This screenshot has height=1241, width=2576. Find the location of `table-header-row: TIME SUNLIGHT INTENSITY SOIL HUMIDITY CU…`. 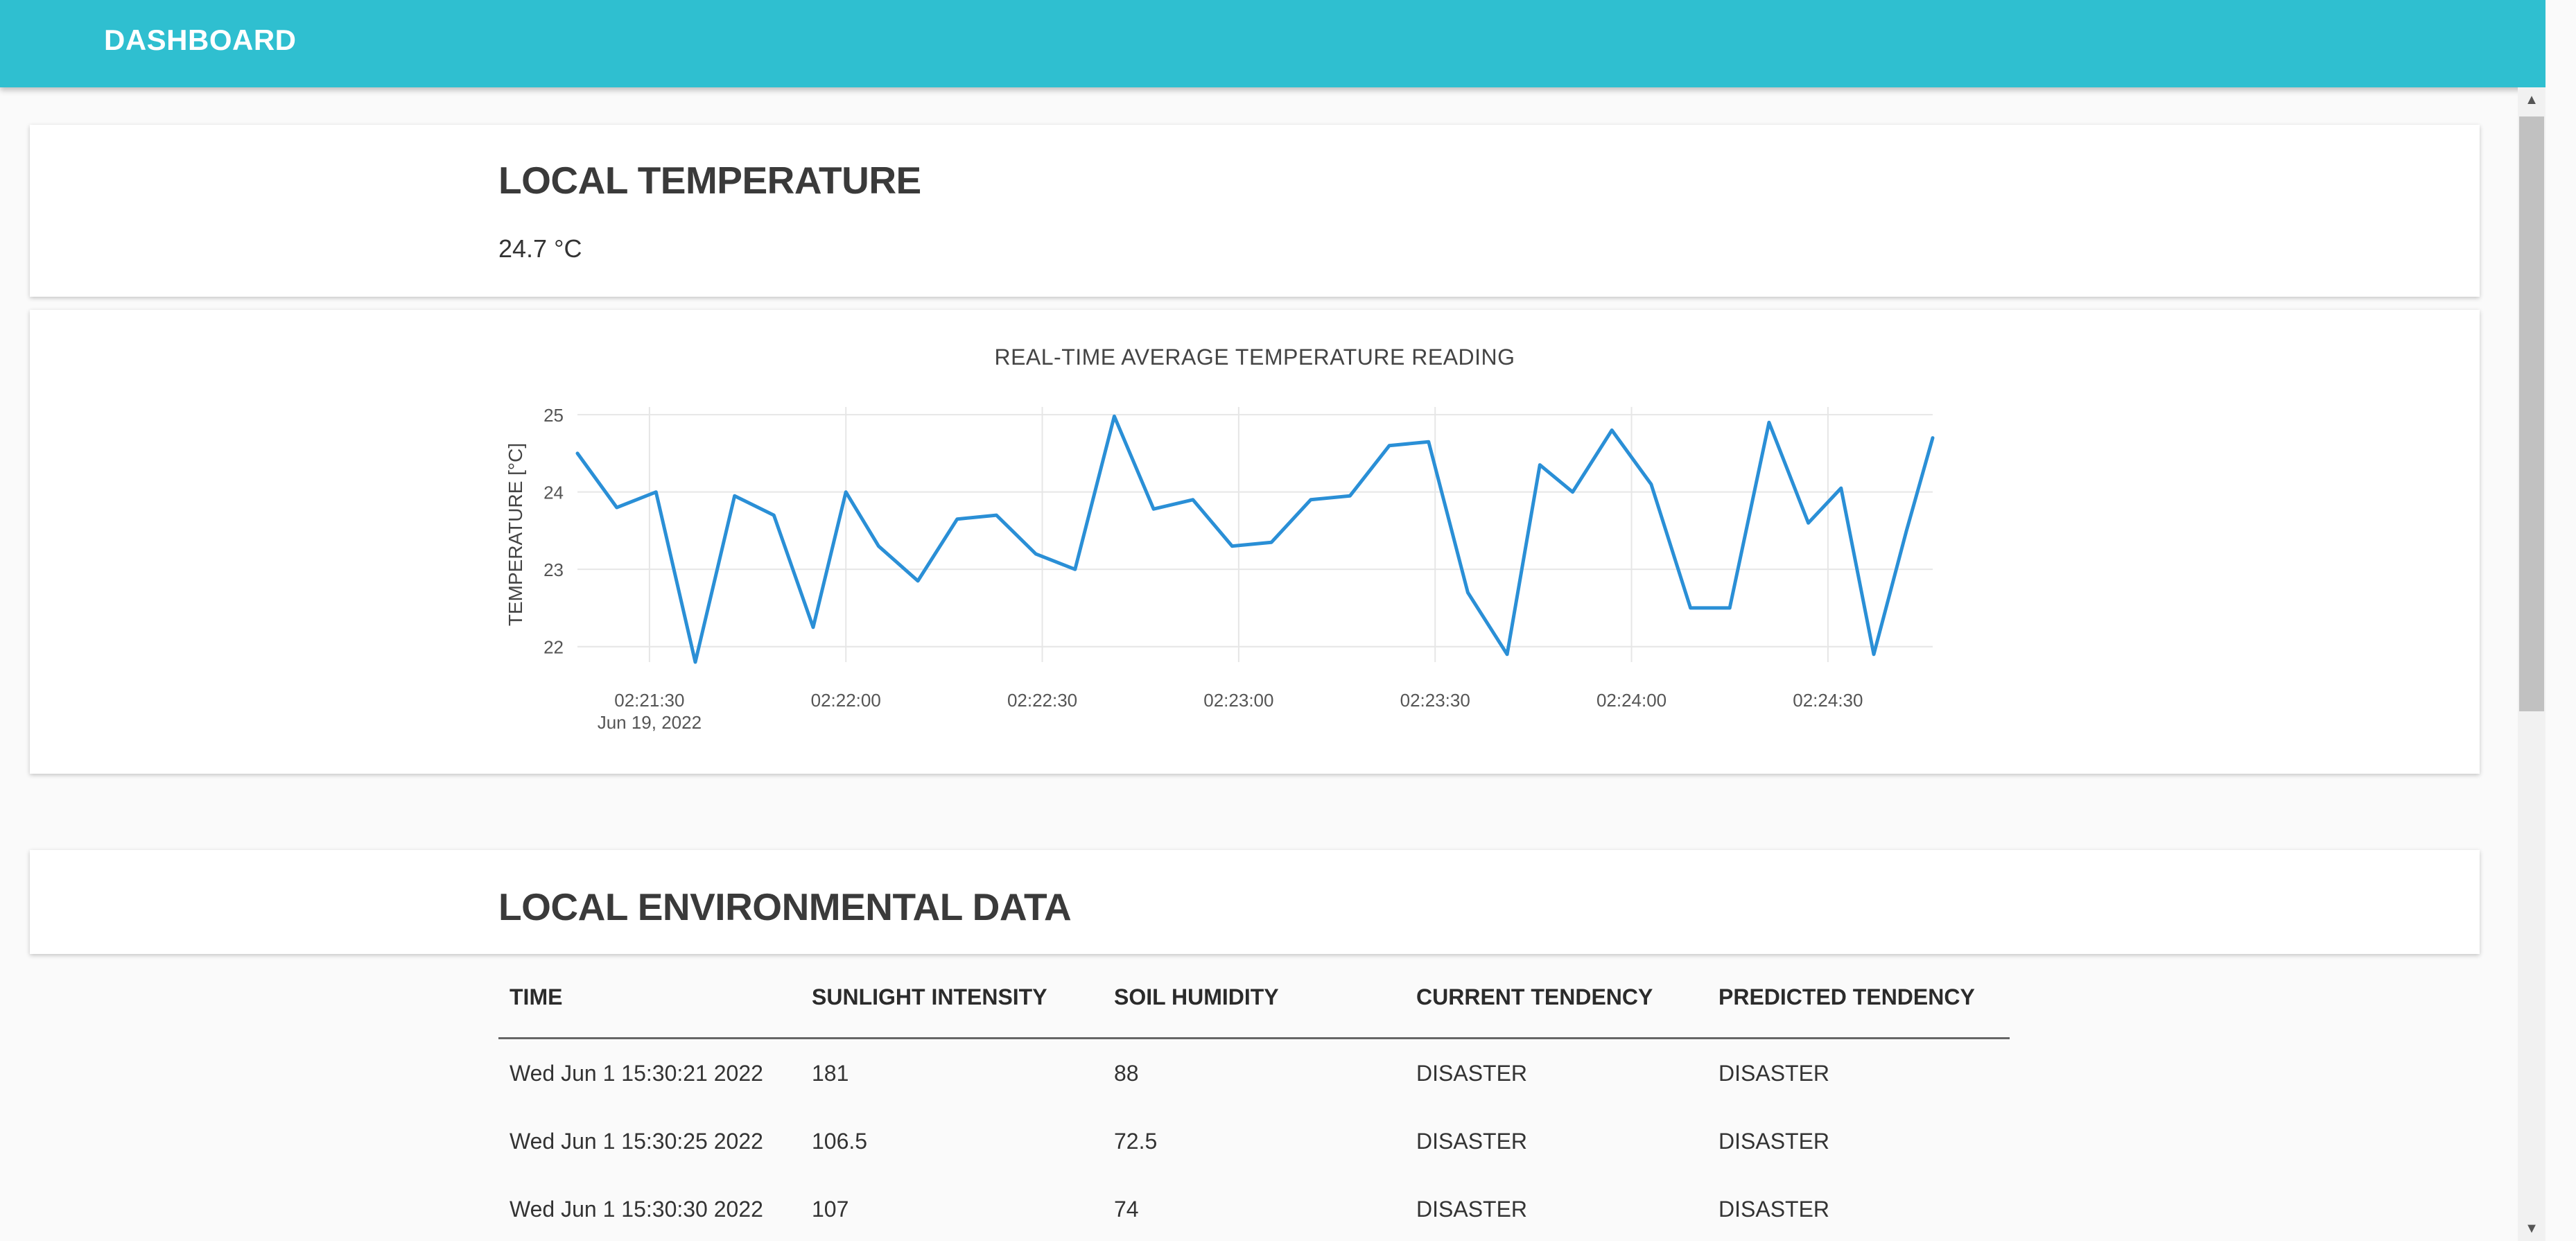

table-header-row: TIME SUNLIGHT INTENSITY SOIL HUMIDITY CU… is located at coordinates (1254, 998).